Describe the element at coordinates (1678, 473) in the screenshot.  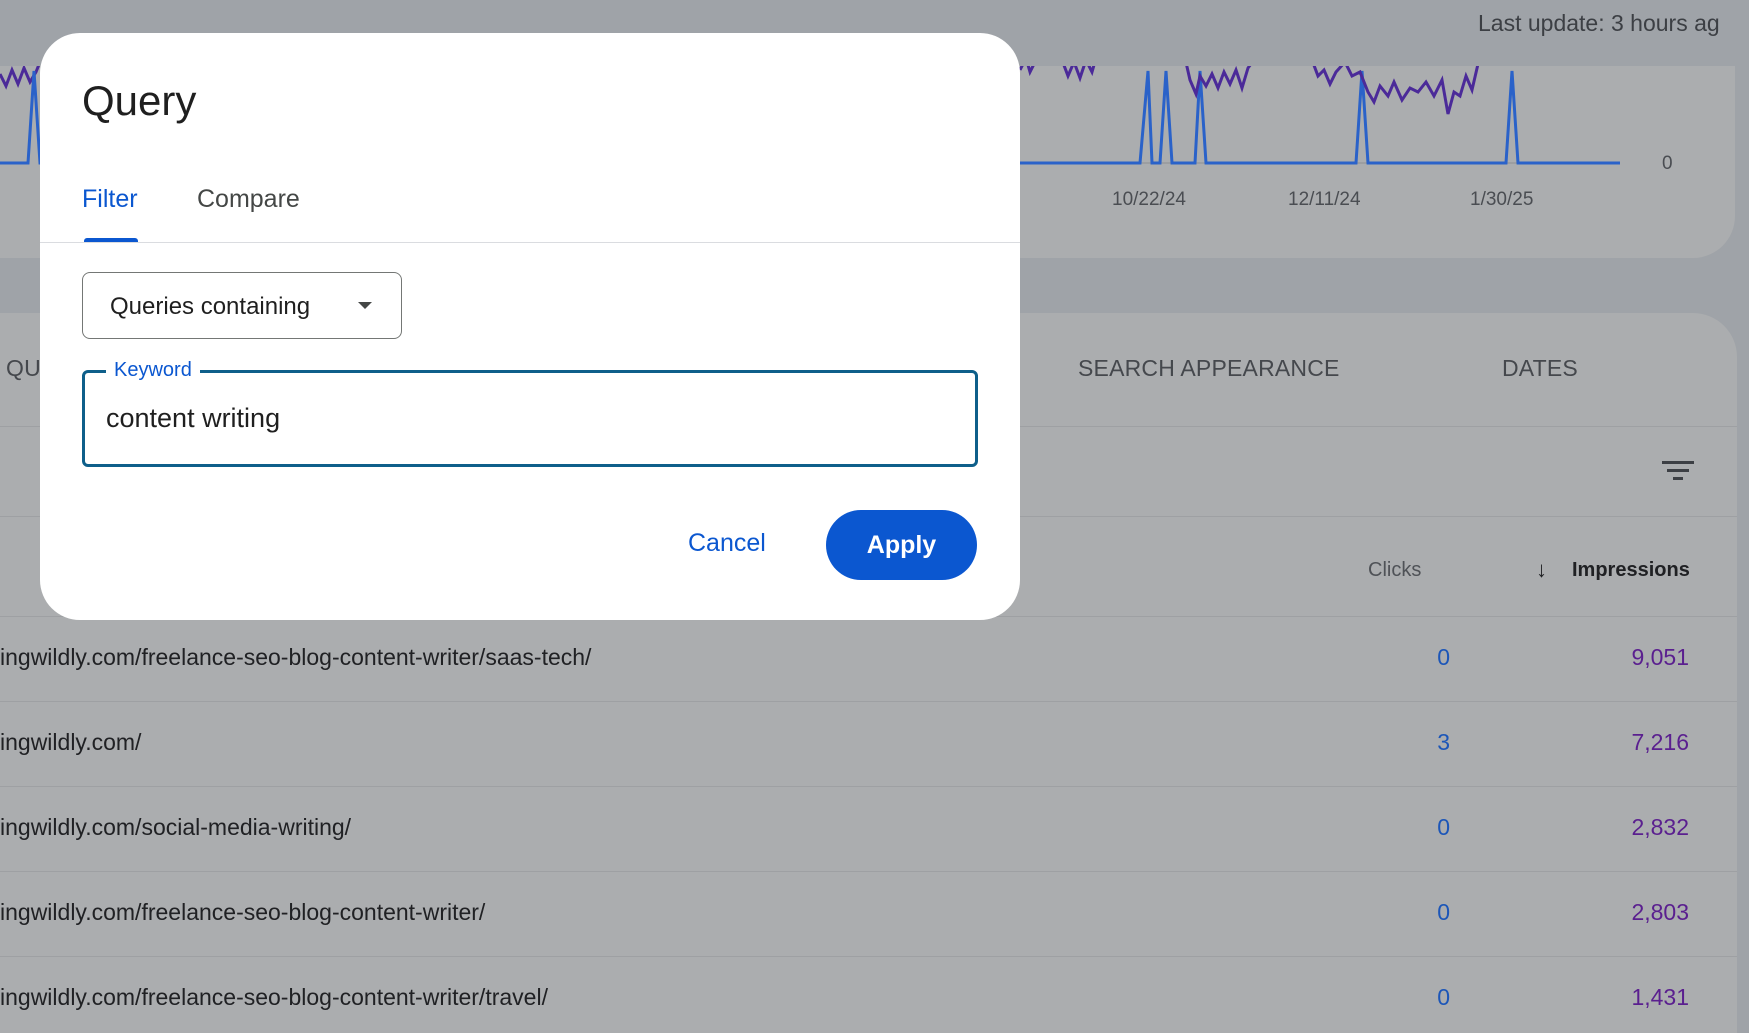
I see `filter-rows-icon` at that location.